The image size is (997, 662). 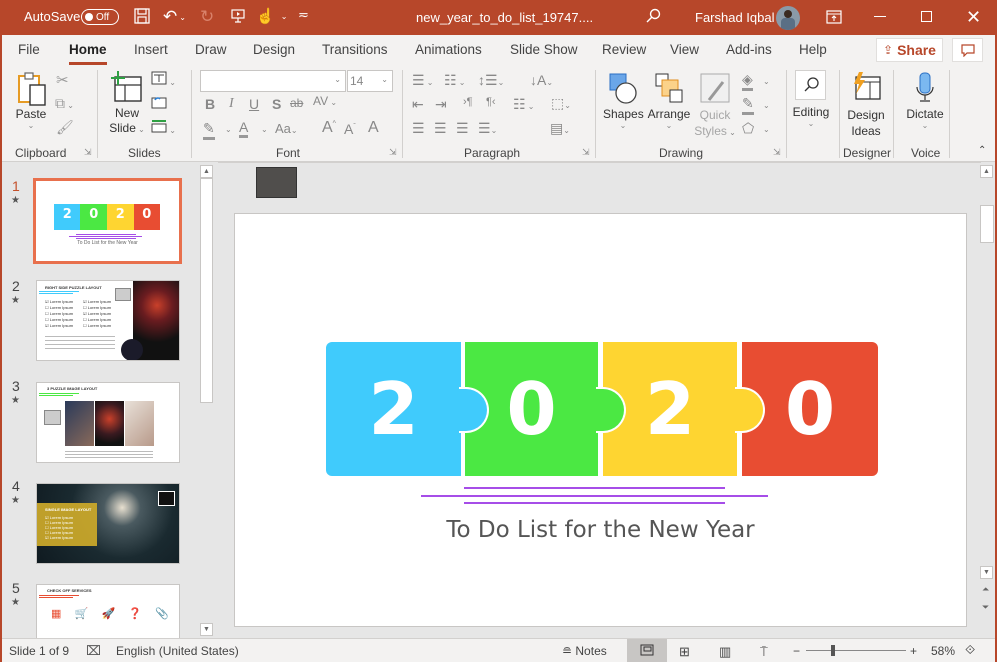 I want to click on decrease-indent-icon: ⇤, so click(x=418, y=104).